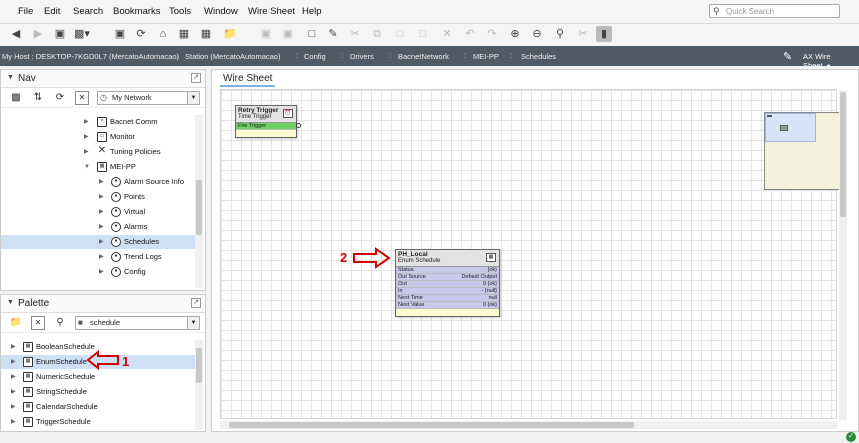 Image resolution: width=859 pixels, height=443 pixels. I want to click on overview-minimap, so click(803, 151).